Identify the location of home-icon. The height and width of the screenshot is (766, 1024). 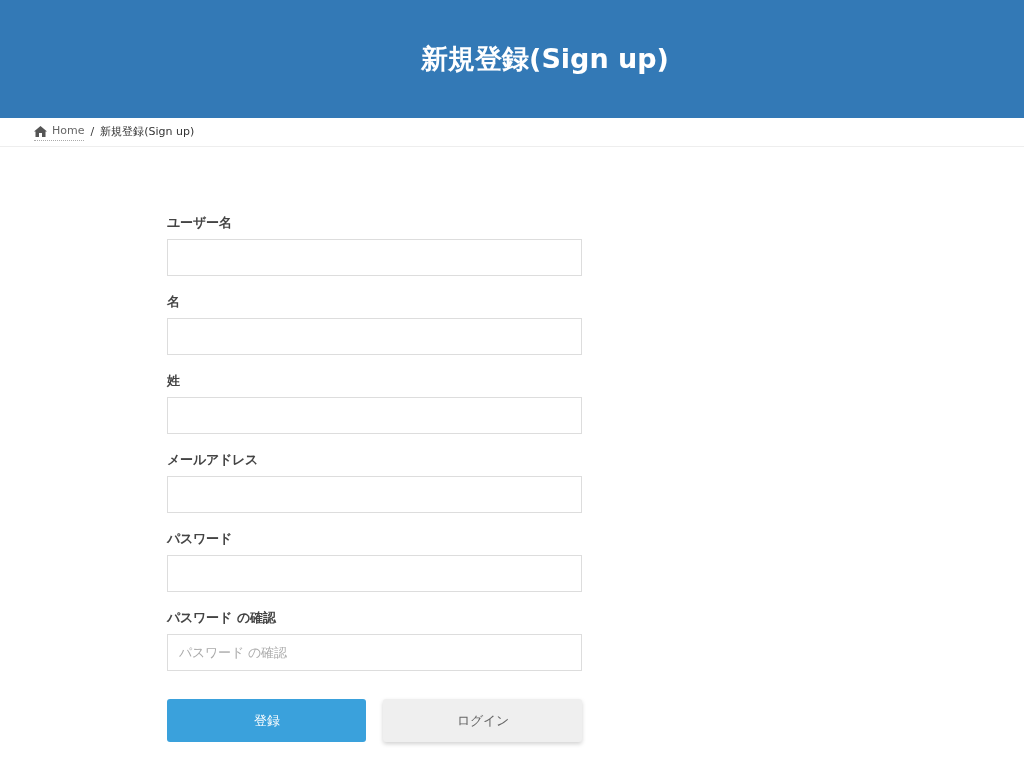
(40, 131).